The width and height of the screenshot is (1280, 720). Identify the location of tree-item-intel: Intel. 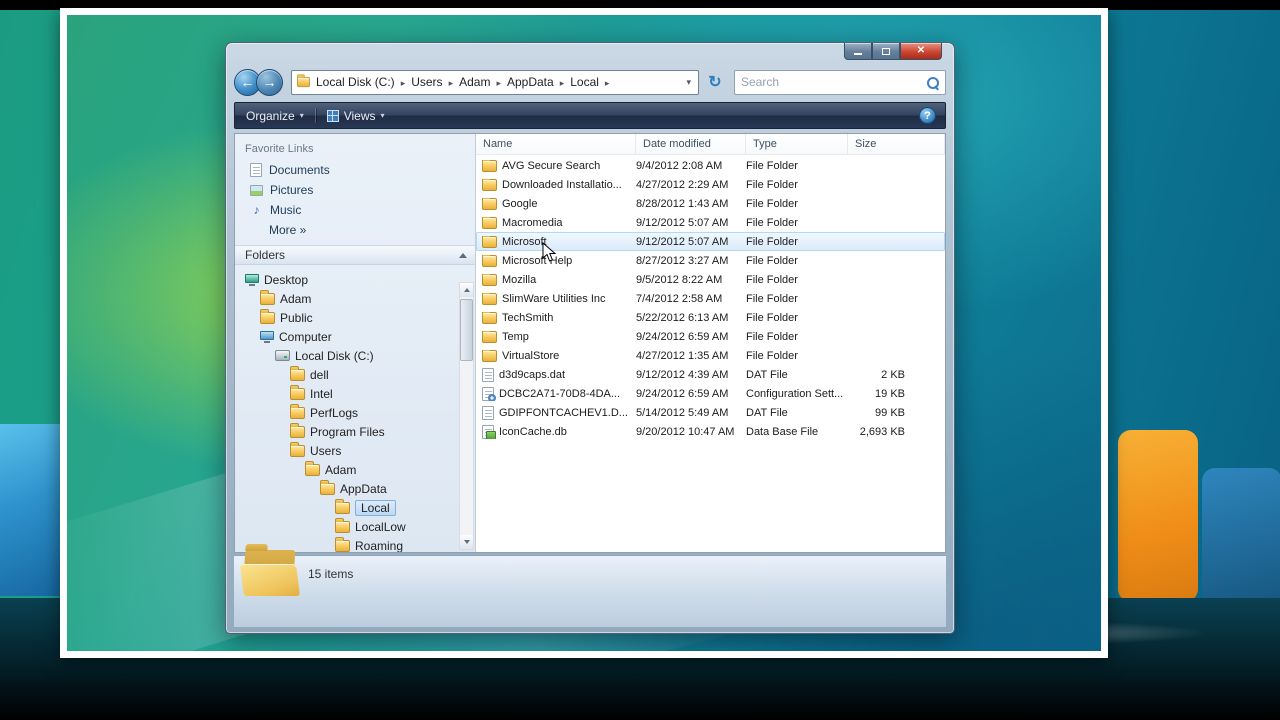
(355, 393).